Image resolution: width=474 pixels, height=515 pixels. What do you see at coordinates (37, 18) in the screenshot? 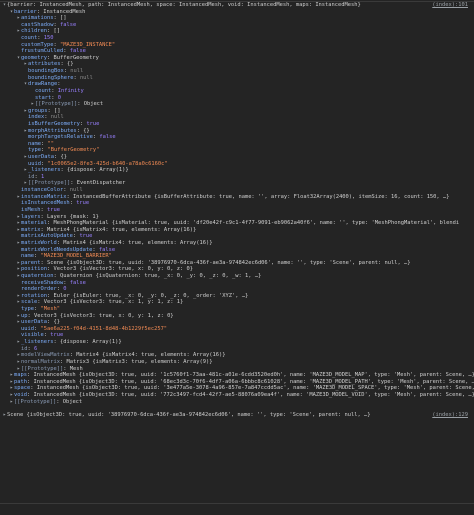
I see `property-key: animations` at bounding box center [37, 18].